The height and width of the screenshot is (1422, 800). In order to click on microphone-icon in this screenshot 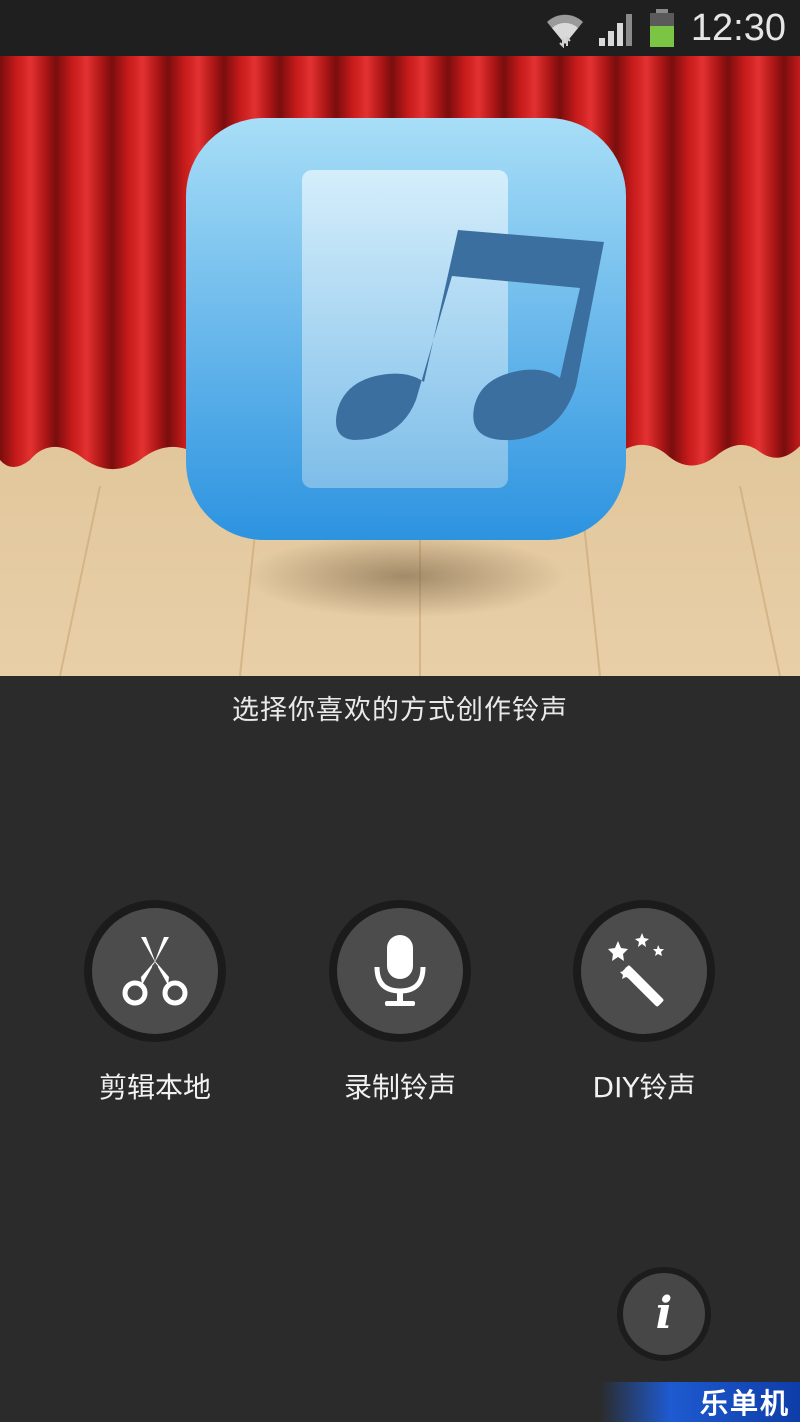, I will do `click(400, 970)`.